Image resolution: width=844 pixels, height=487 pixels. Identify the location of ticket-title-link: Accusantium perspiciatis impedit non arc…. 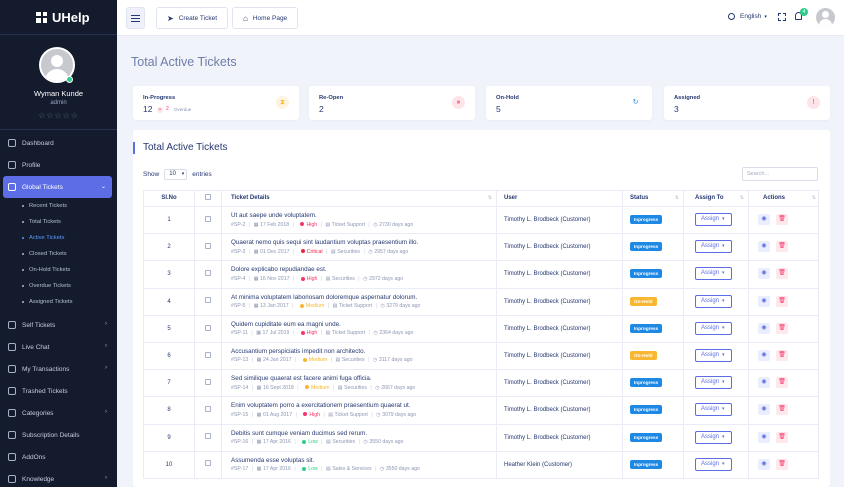
(298, 351).